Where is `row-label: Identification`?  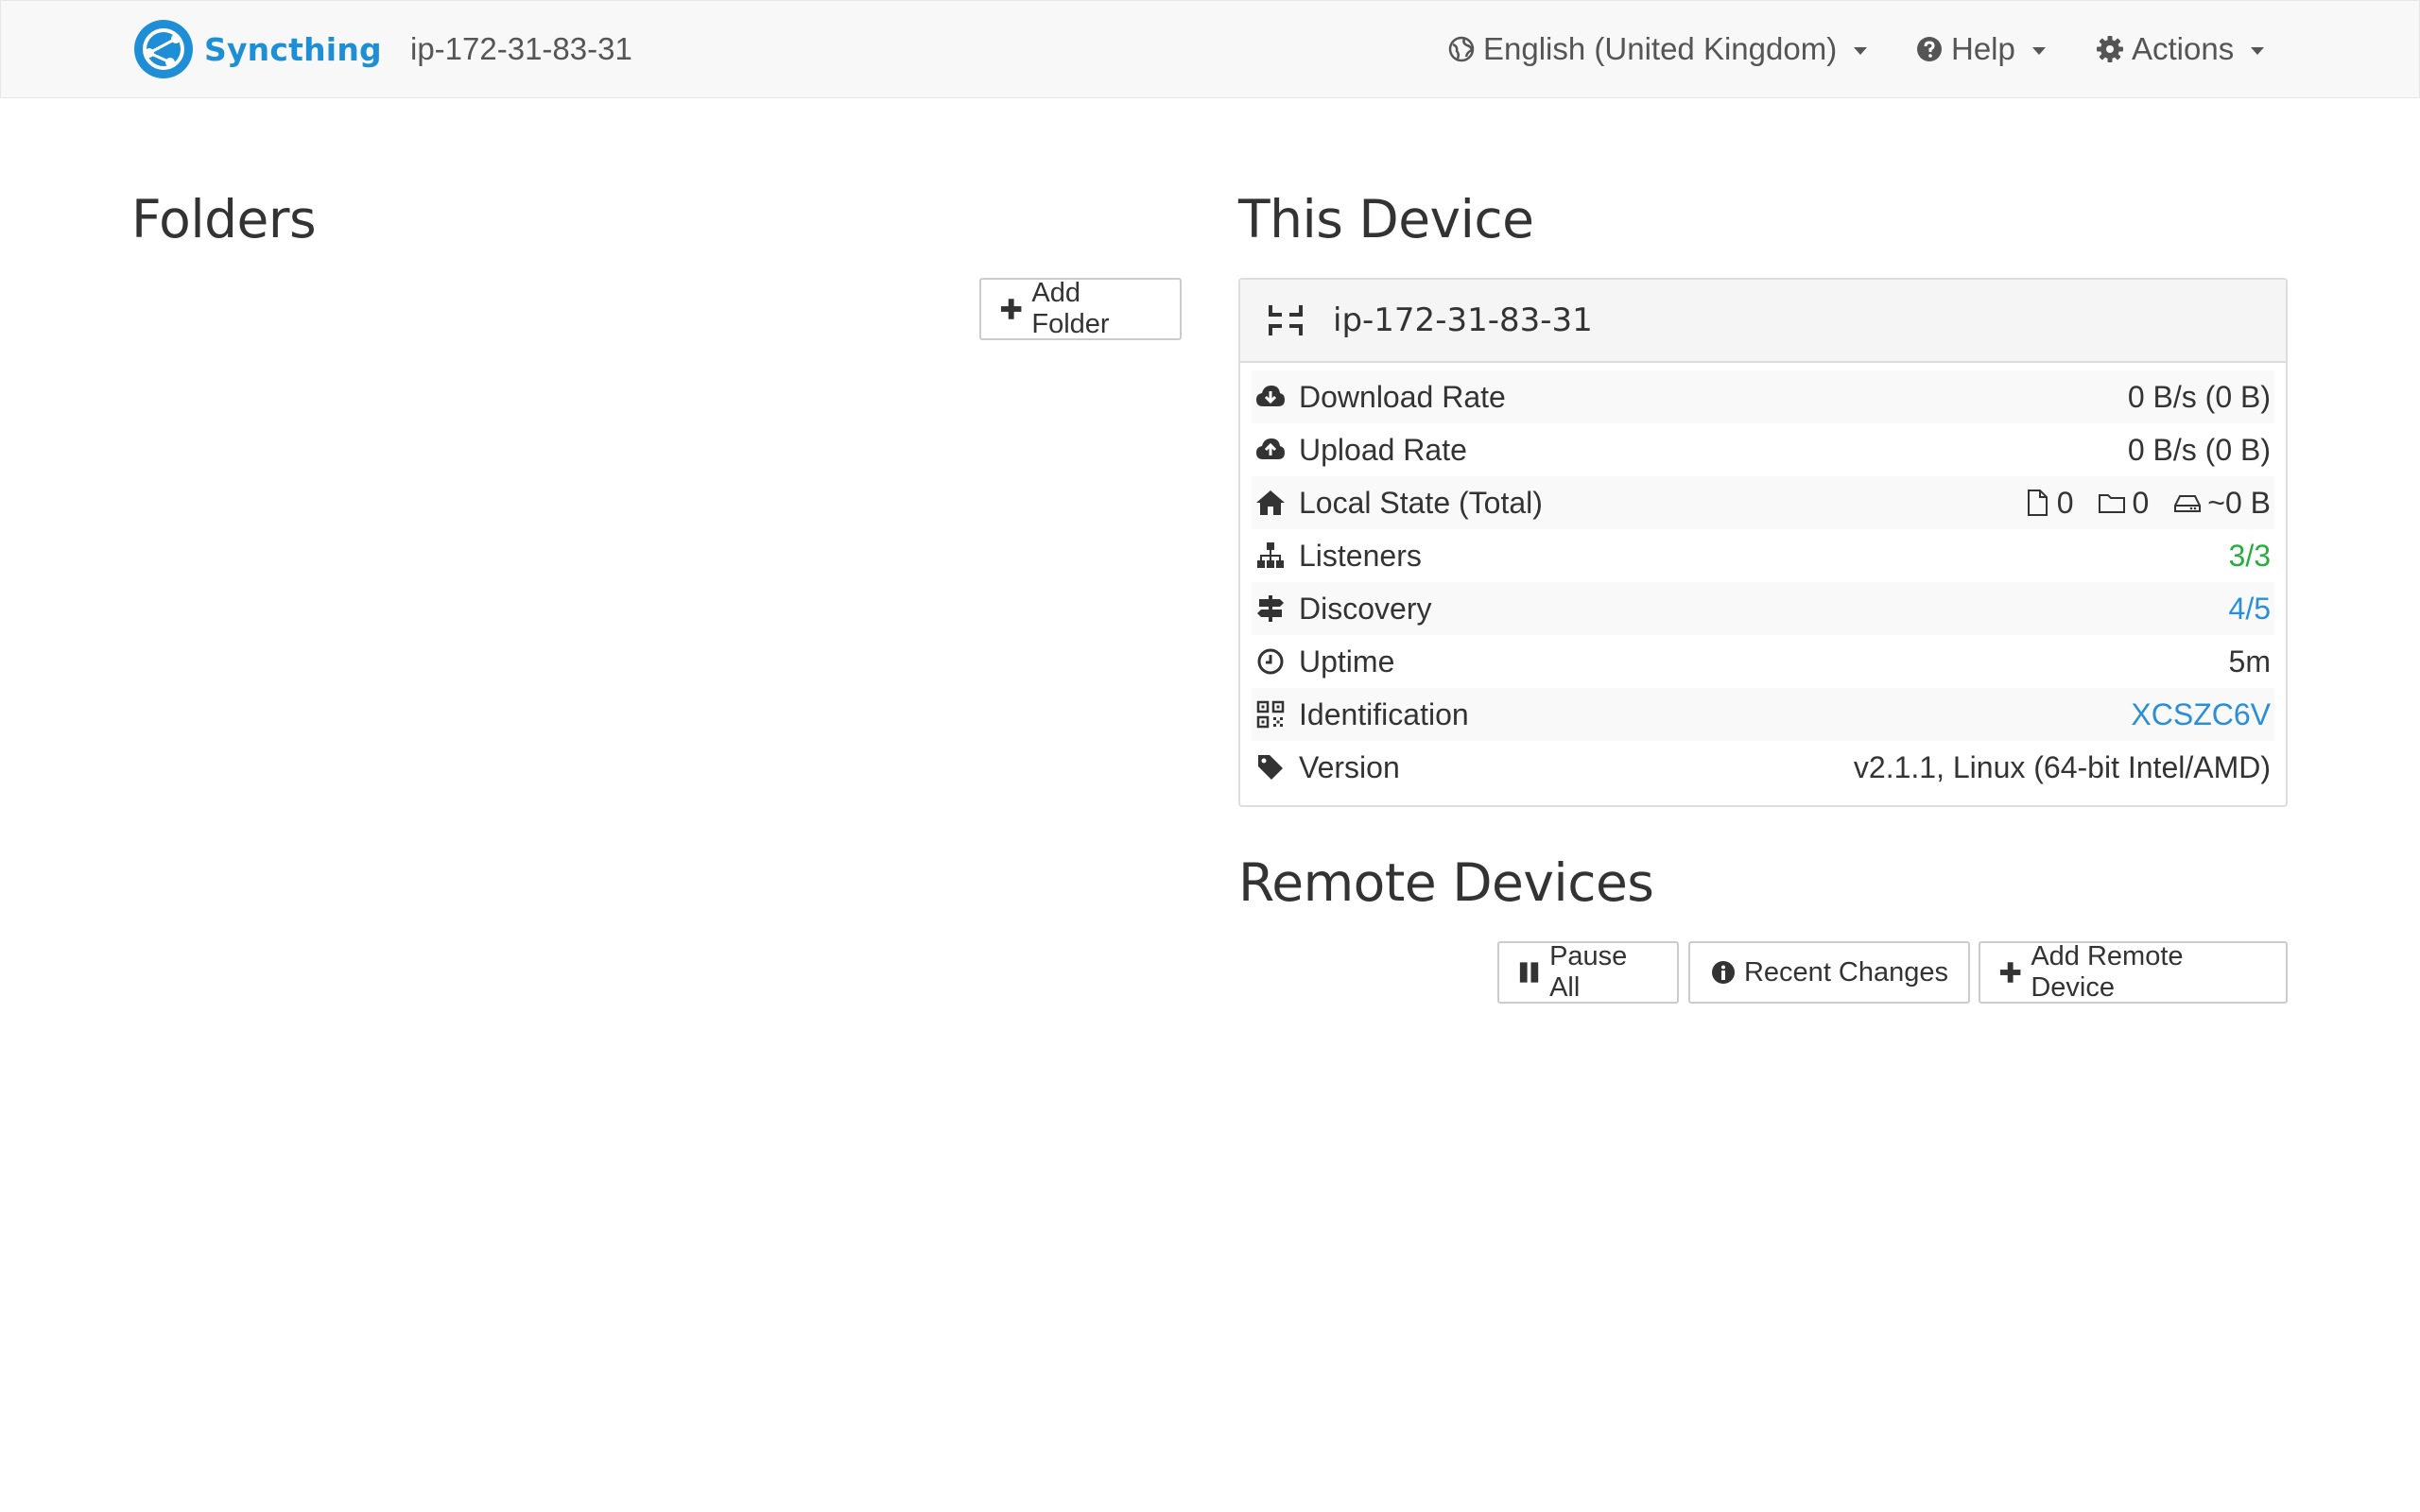 row-label: Identification is located at coordinates (1384, 713).